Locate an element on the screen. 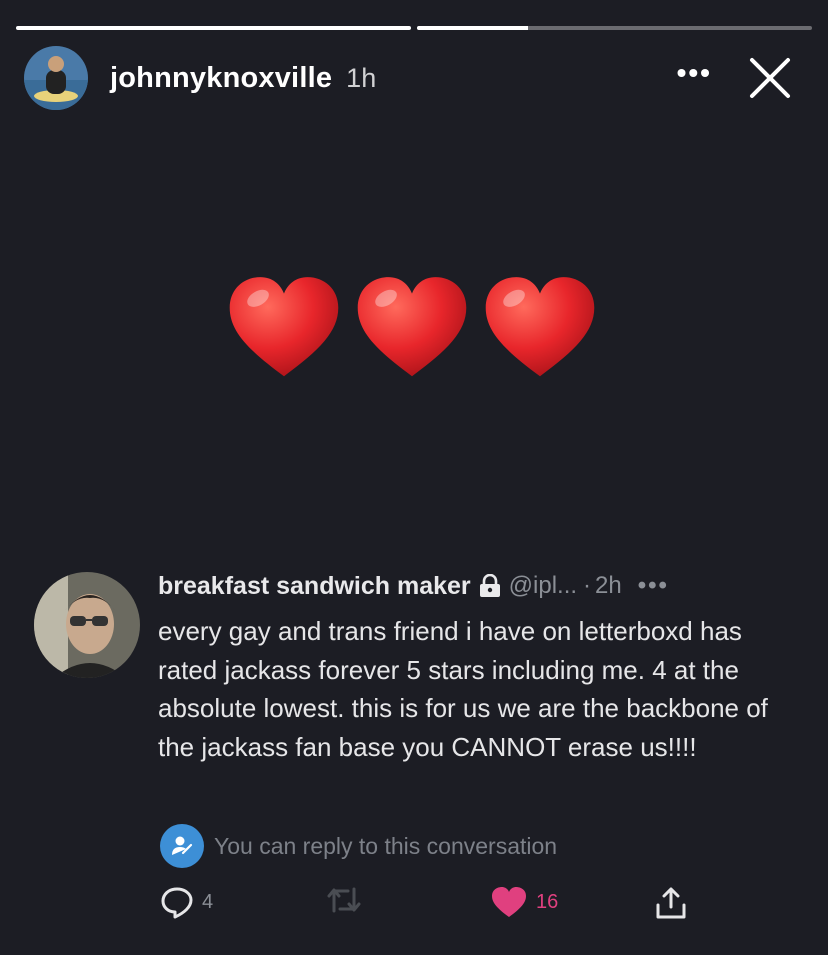  heart-emojis is located at coordinates (412, 329).